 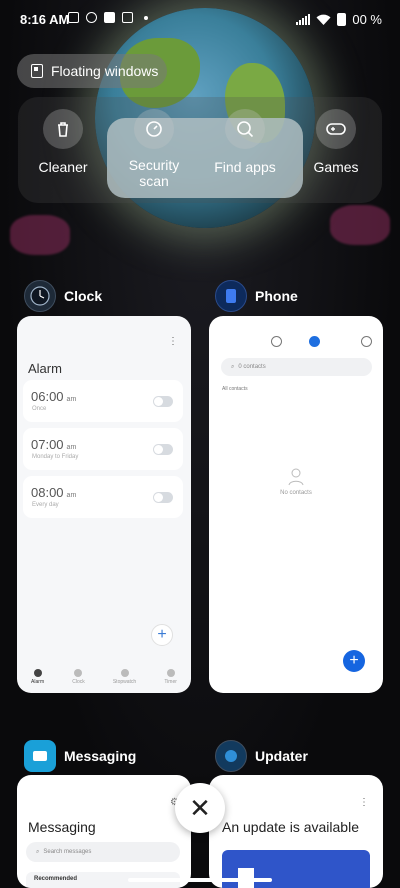 What do you see at coordinates (63, 296) in the screenshot?
I see `clock-app-header: Clock` at bounding box center [63, 296].